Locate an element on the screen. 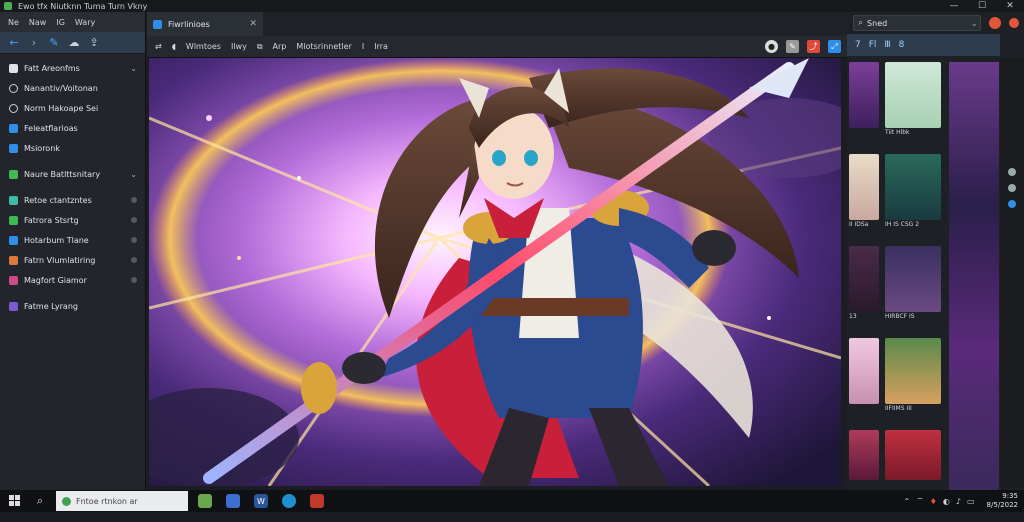  window-controls: — ☐ ✕ is located at coordinates (982, 6).